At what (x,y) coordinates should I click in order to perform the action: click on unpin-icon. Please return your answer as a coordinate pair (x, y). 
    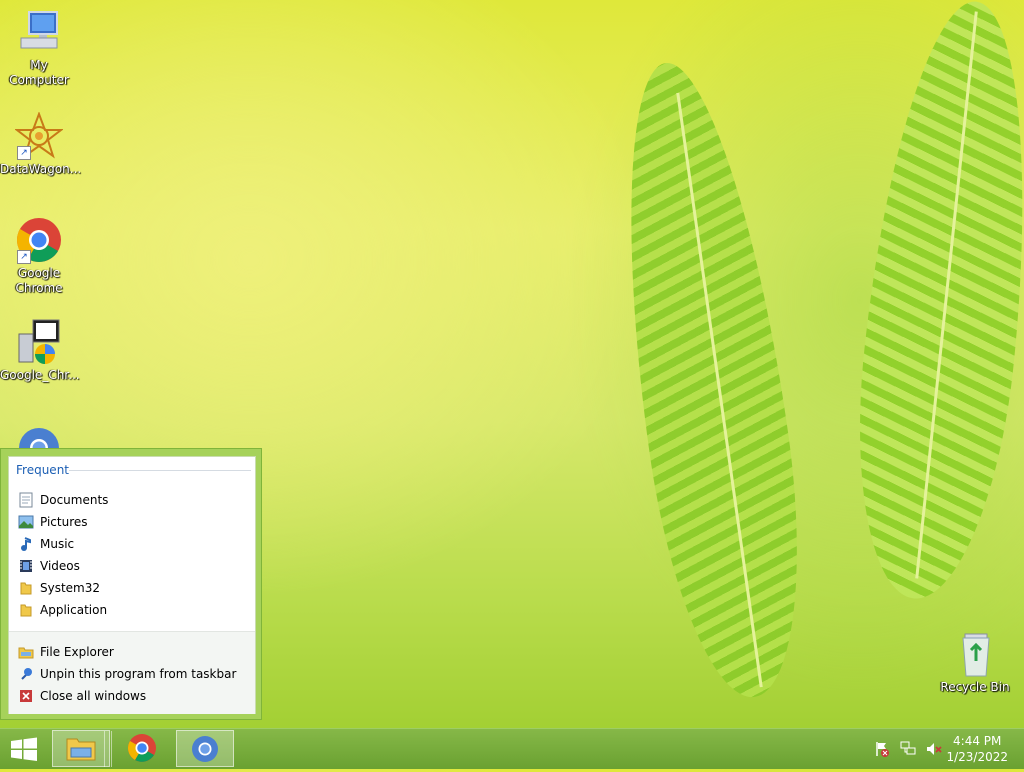
    Looking at the image, I should click on (26, 674).